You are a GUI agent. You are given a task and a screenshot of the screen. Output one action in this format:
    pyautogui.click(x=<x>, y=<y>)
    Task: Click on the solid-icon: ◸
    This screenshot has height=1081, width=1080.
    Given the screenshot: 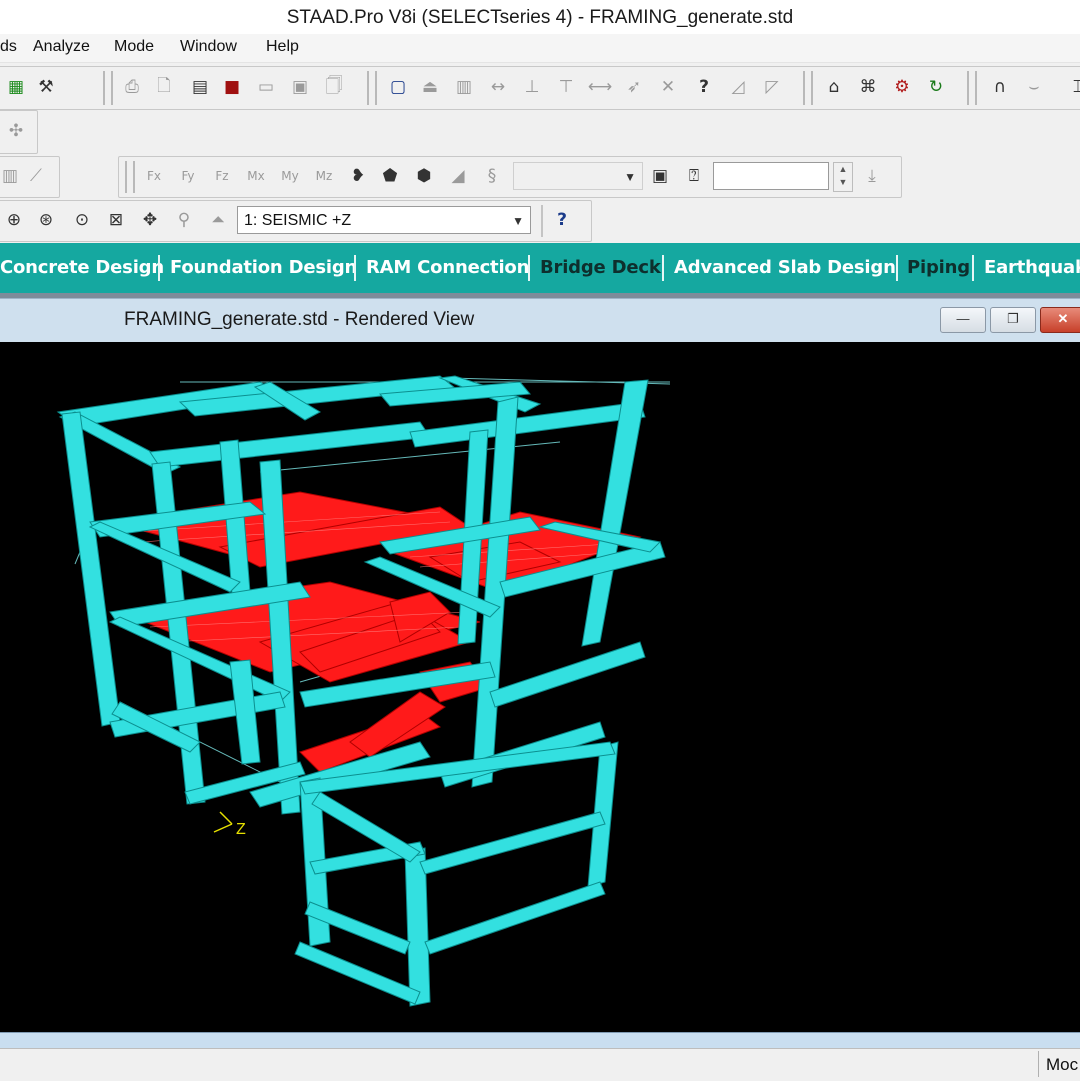 What is the action you would take?
    pyautogui.click(x=772, y=87)
    